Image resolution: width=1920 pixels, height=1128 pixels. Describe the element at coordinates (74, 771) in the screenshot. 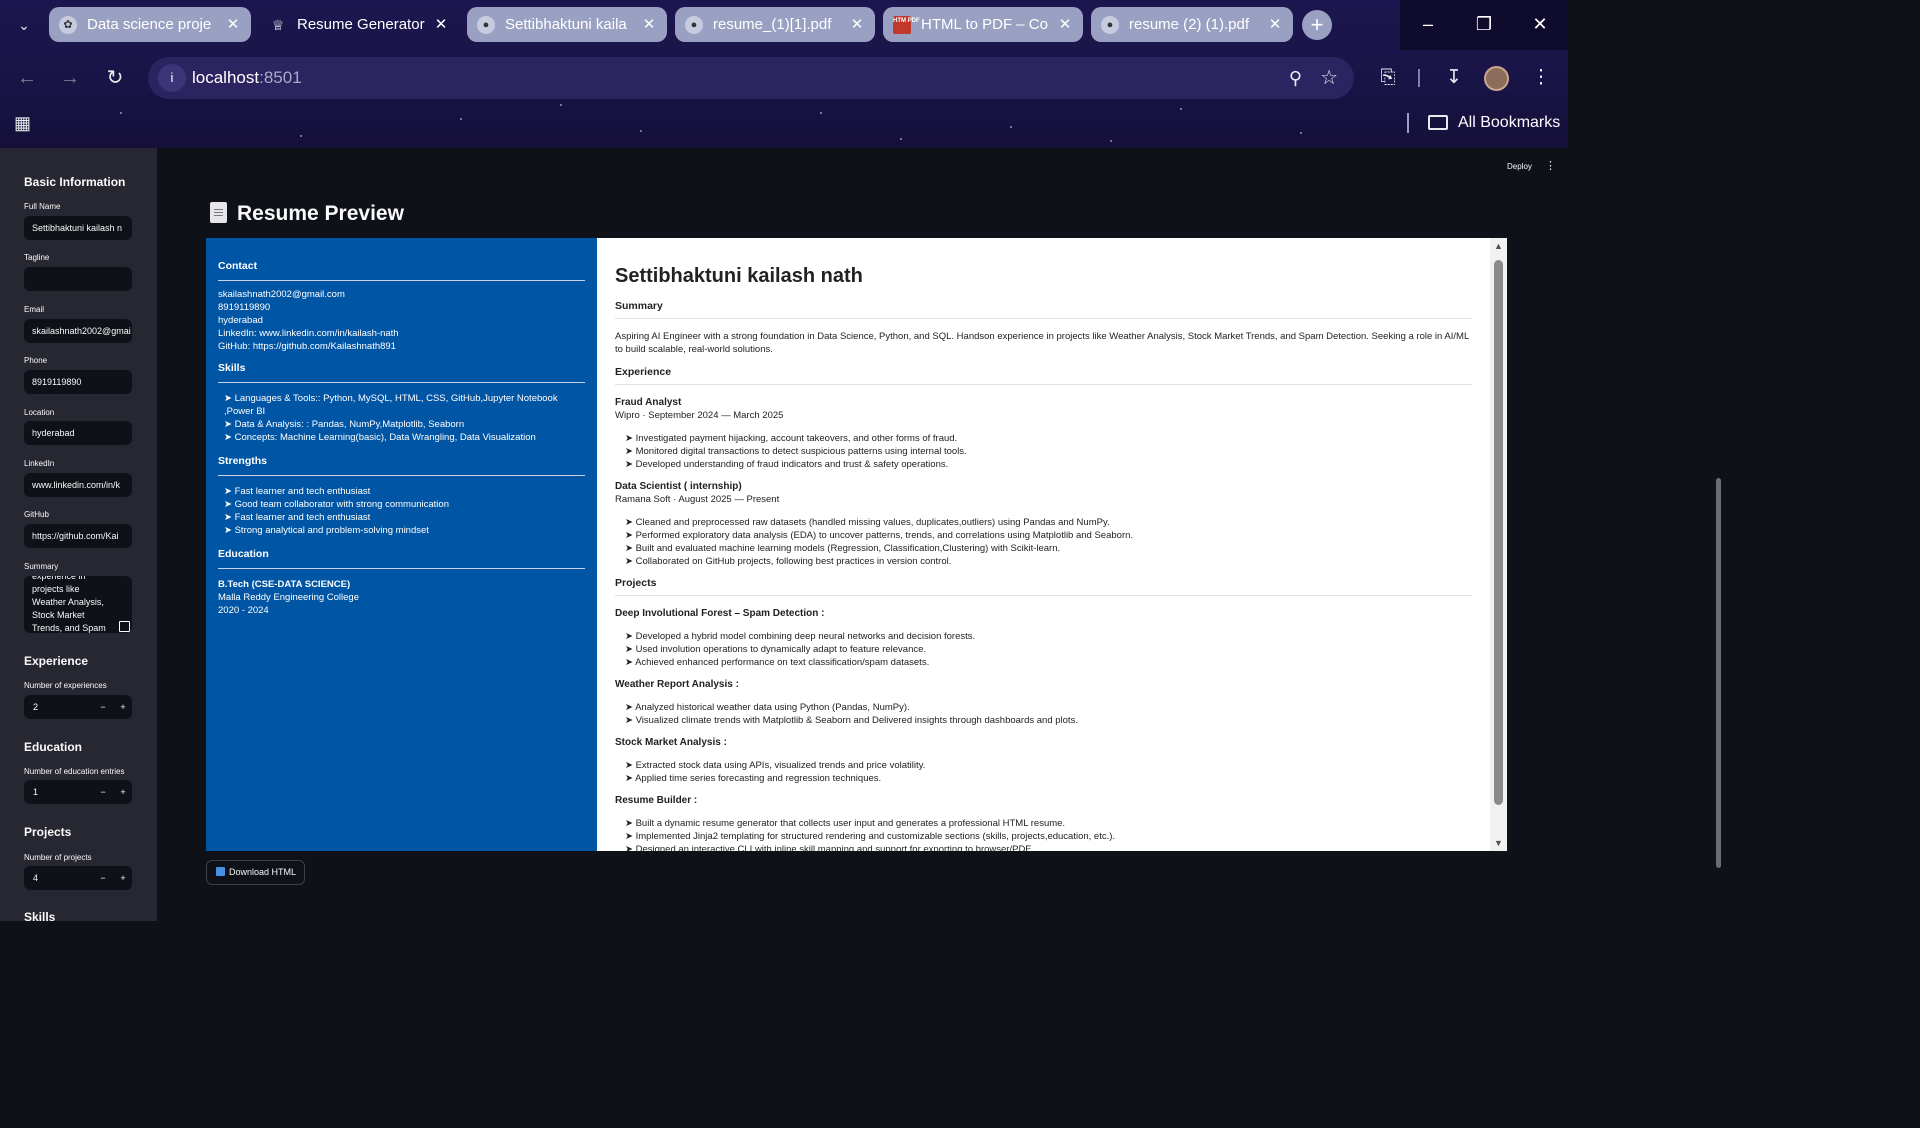

I see `num-education-label: Number of education entries` at that location.